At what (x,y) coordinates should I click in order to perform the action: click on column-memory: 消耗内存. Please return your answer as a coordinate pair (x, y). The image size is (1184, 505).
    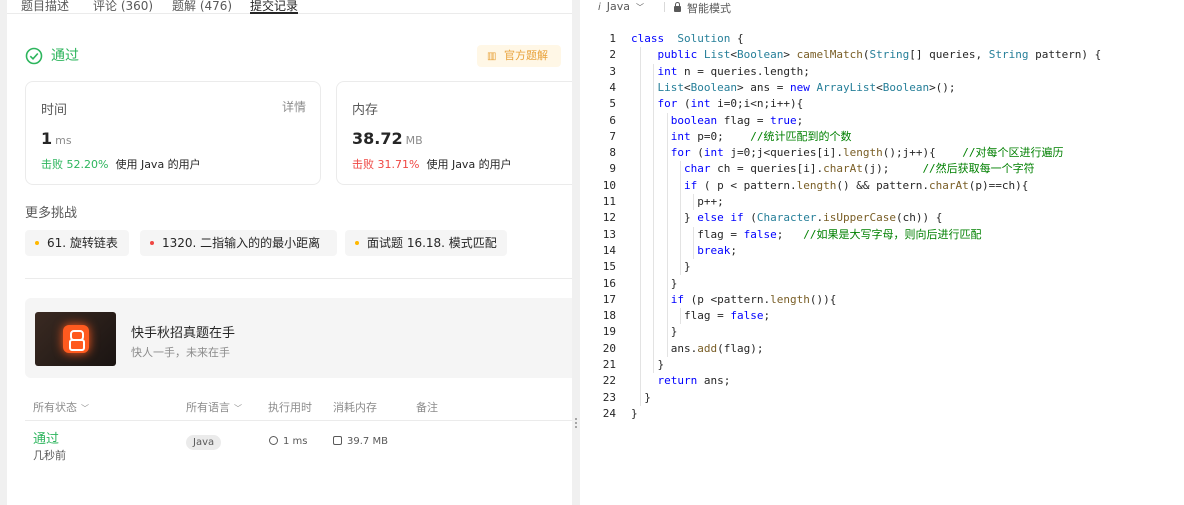
    Looking at the image, I should click on (355, 407).